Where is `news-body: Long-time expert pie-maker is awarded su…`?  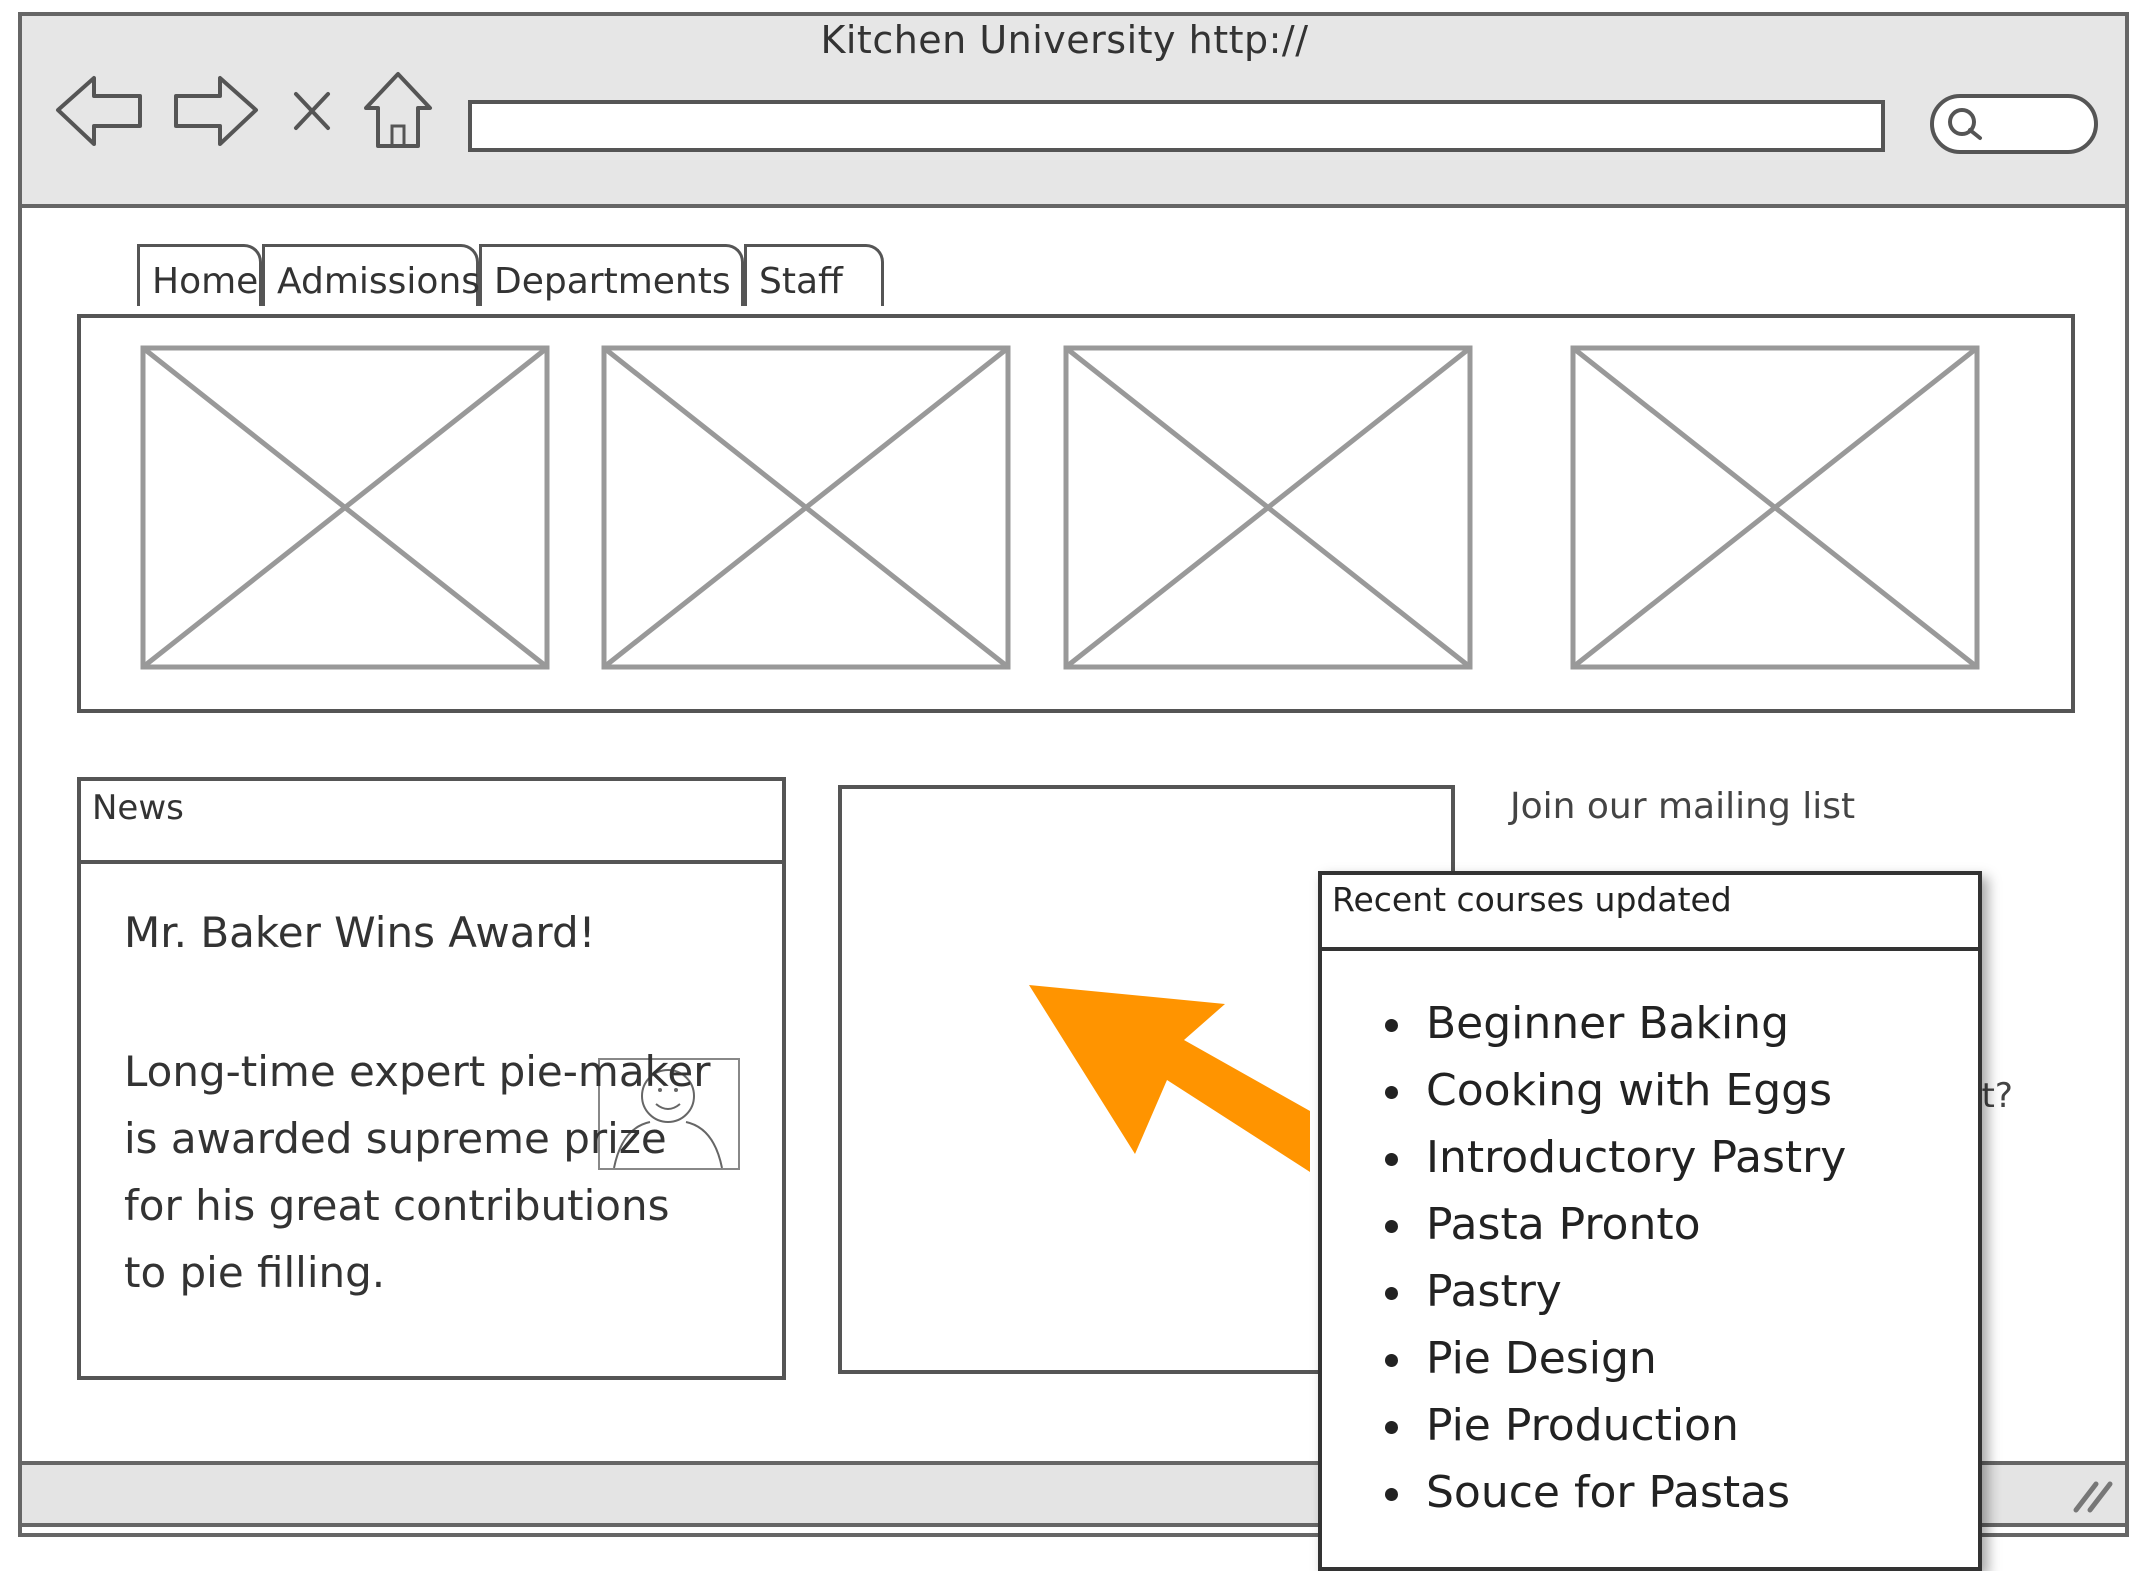 news-body: Long-time expert pie-maker is awarded su… is located at coordinates (424, 1172).